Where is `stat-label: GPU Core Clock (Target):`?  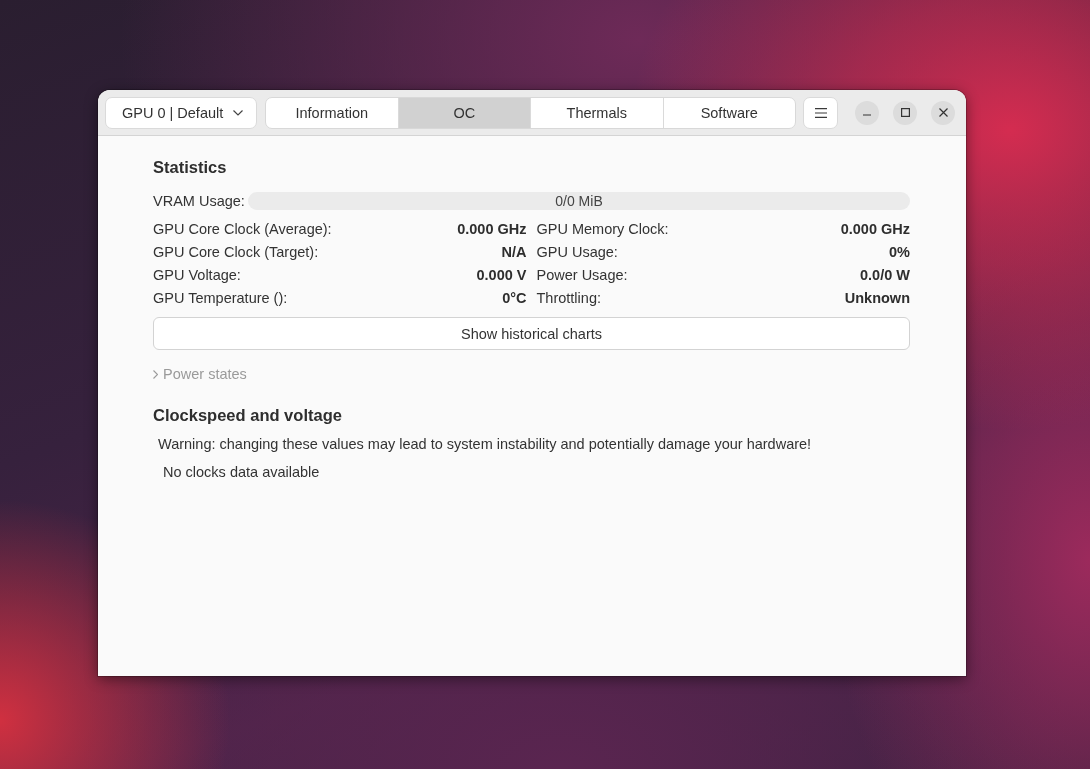
stat-label: GPU Core Clock (Target): is located at coordinates (236, 251).